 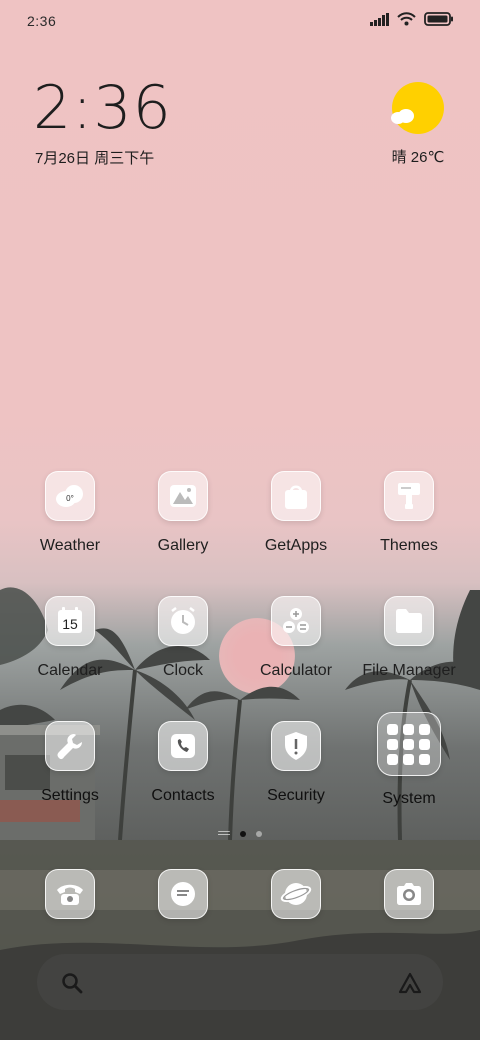 I want to click on browser-icon, so click(x=296, y=894).